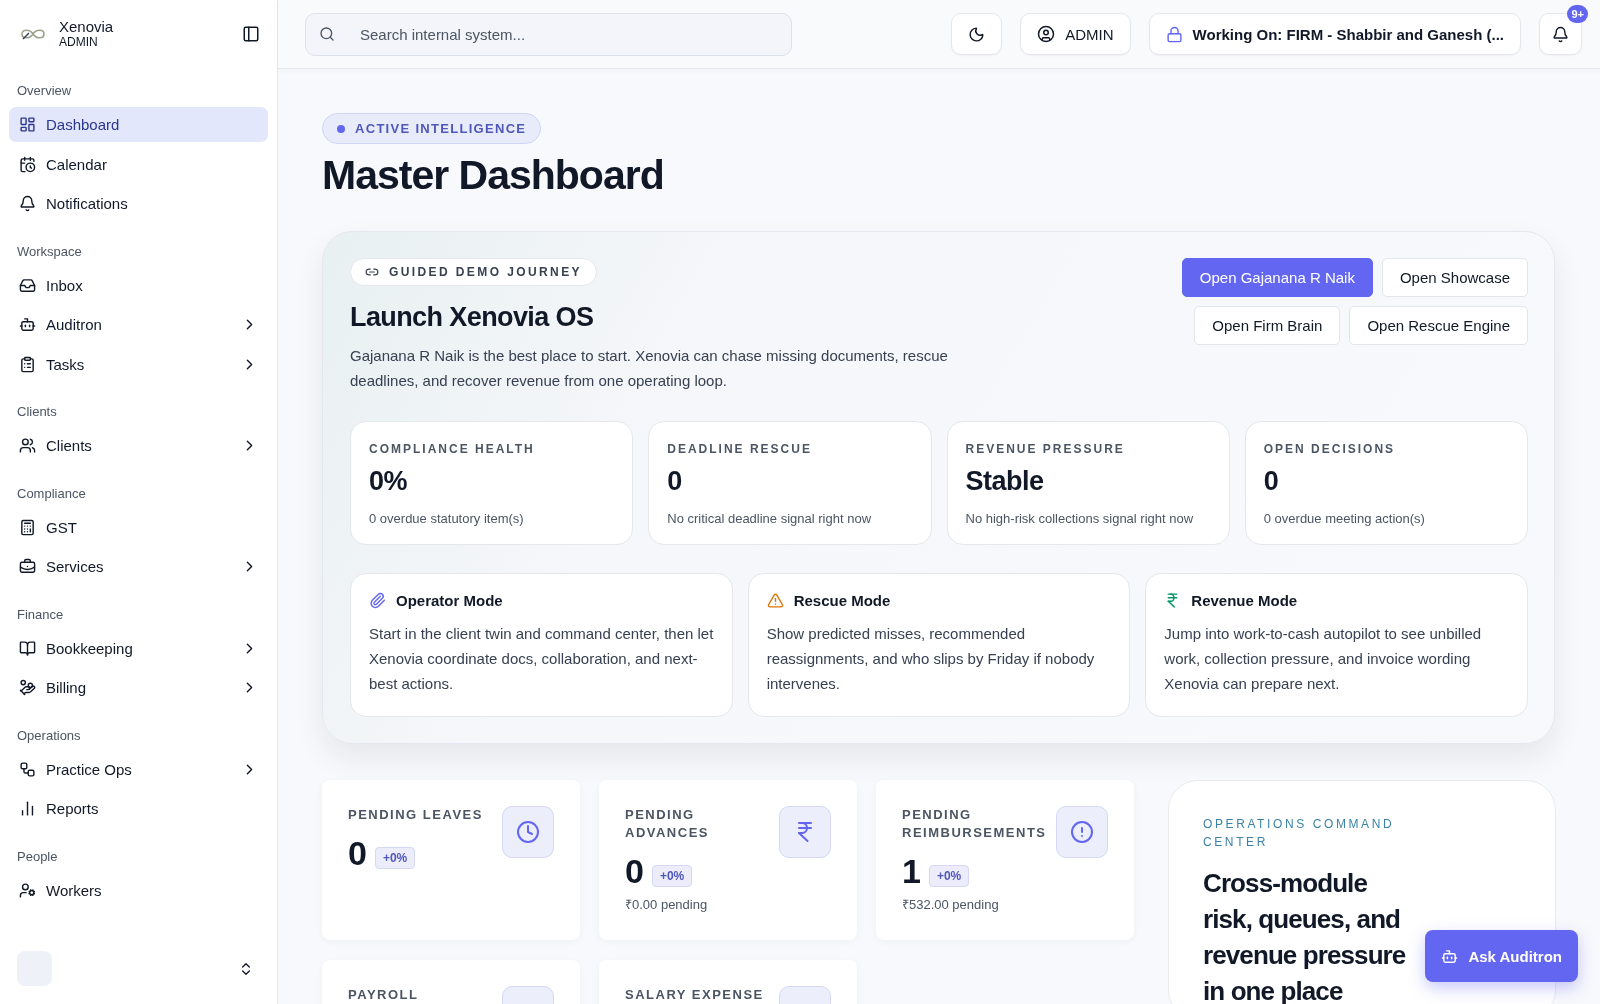  What do you see at coordinates (1438, 325) in the screenshot?
I see `journey-button: Open Rescue Engine` at bounding box center [1438, 325].